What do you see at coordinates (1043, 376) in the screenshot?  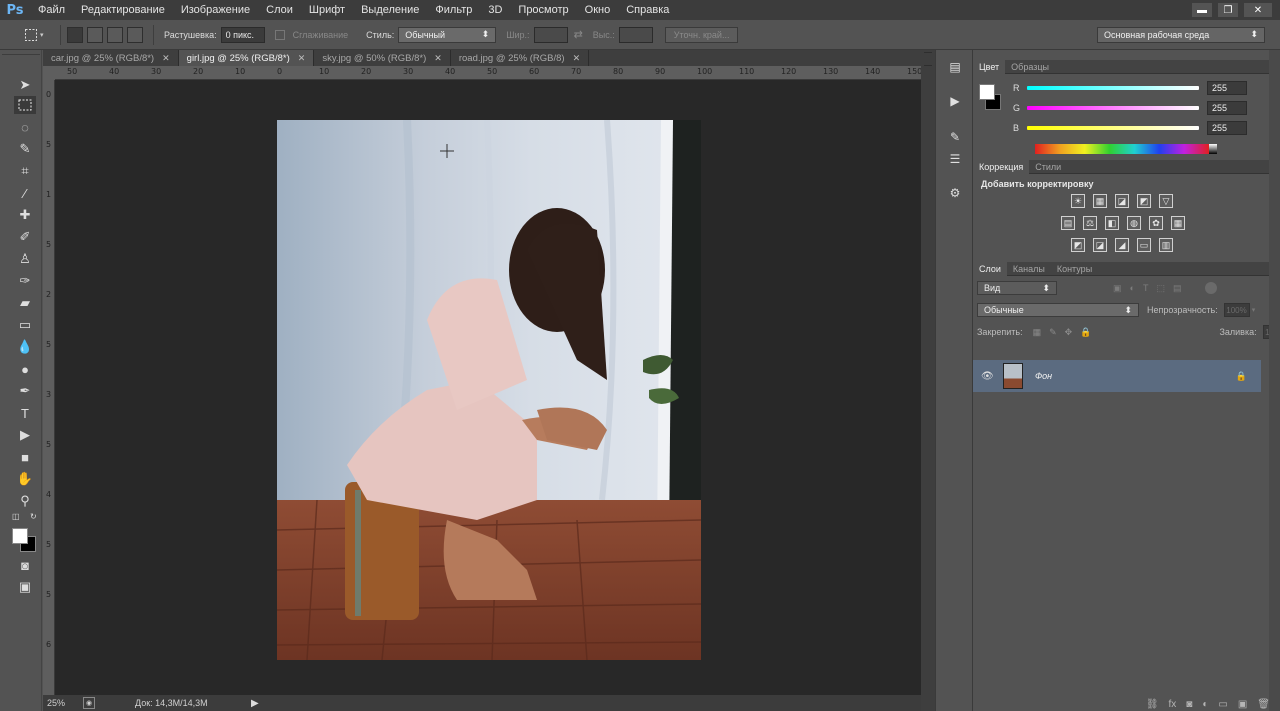 I see `layer-name: Фон` at bounding box center [1043, 376].